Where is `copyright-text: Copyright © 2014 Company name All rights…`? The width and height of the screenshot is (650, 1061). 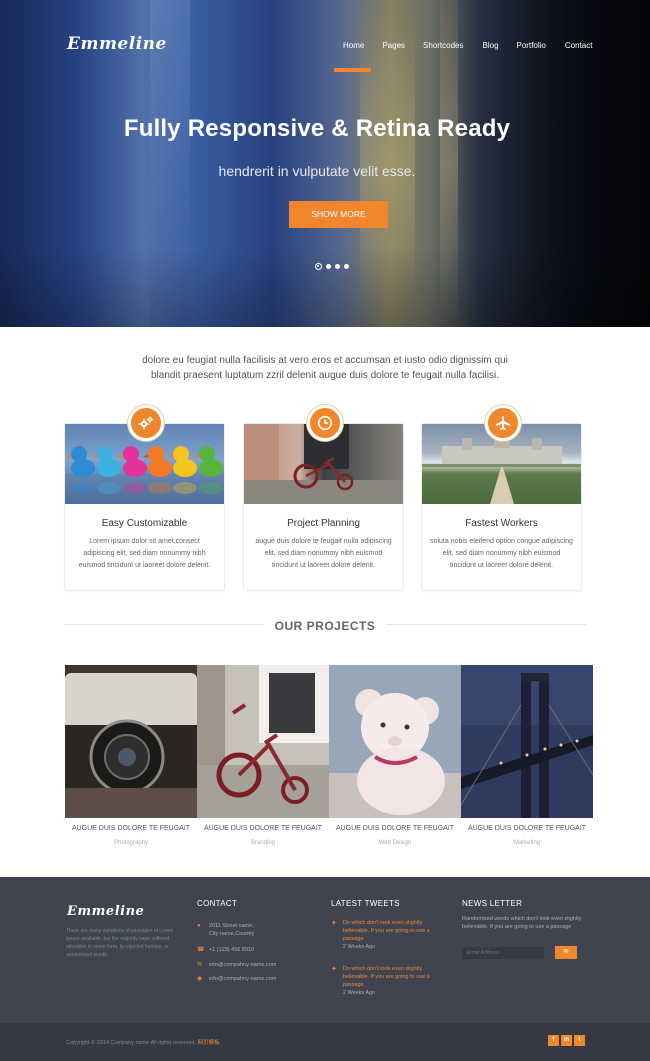 copyright-text: Copyright © 2014 Company name All rights… is located at coordinates (143, 1042).